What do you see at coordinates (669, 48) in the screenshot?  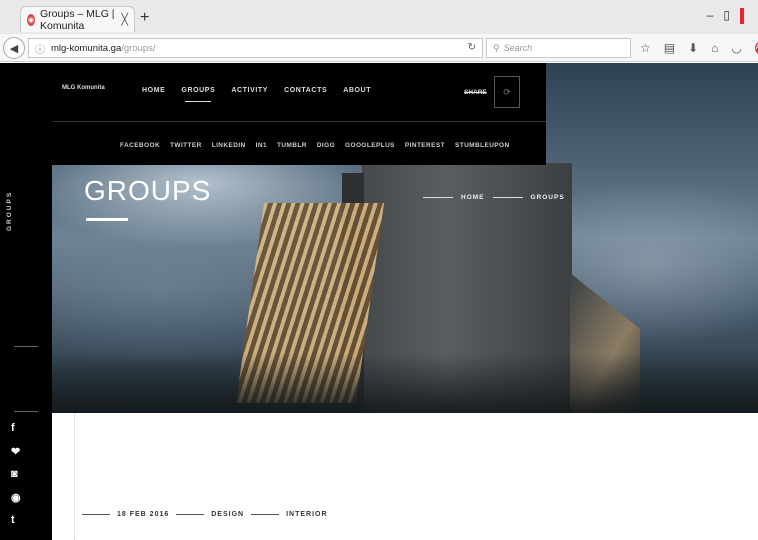 I see `reading-list-icon: ▤` at bounding box center [669, 48].